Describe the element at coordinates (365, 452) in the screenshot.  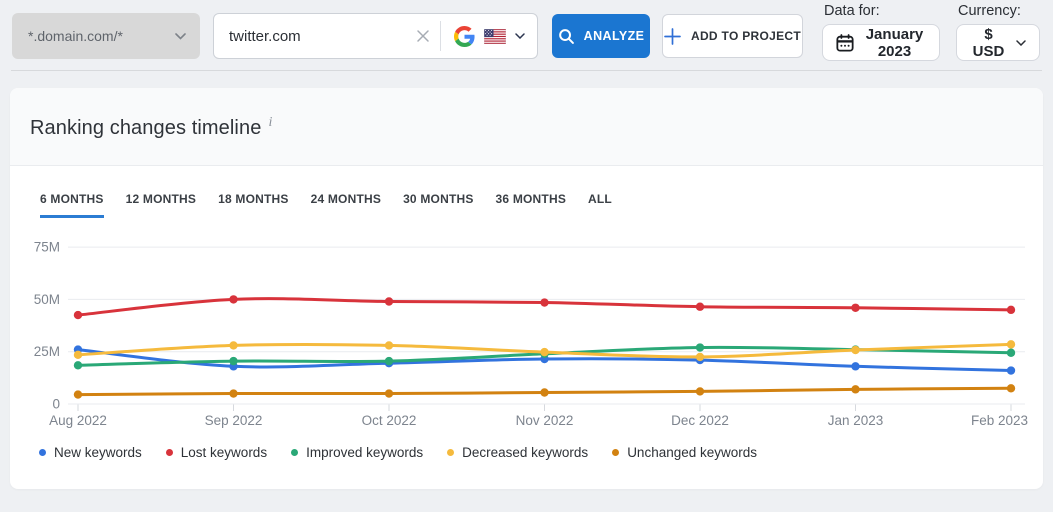
I see `legend-label: Improved keywords` at that location.